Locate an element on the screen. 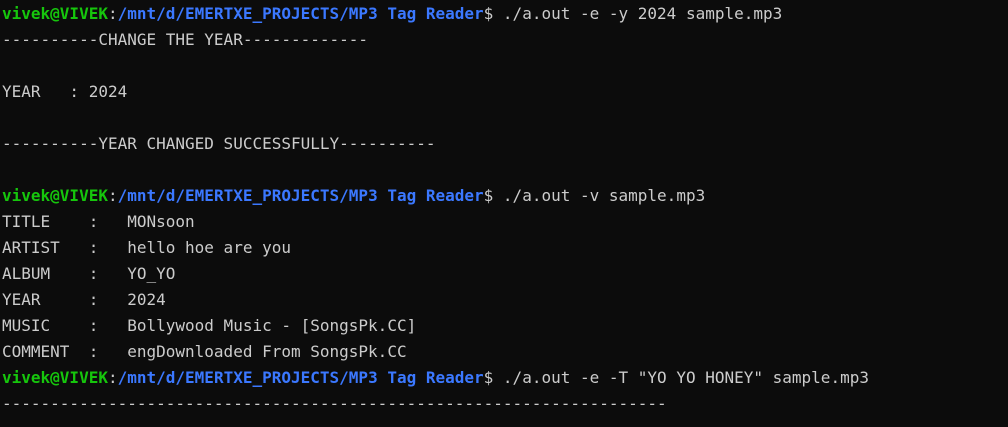  output-change-year-header: ----------CHANGE THE YEAR------------- is located at coordinates (185, 39).